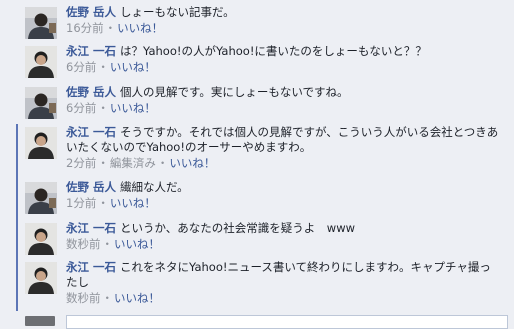  Describe the element at coordinates (284, 28) in the screenshot. I see `comment-meta: 16分前・いいね！` at that location.